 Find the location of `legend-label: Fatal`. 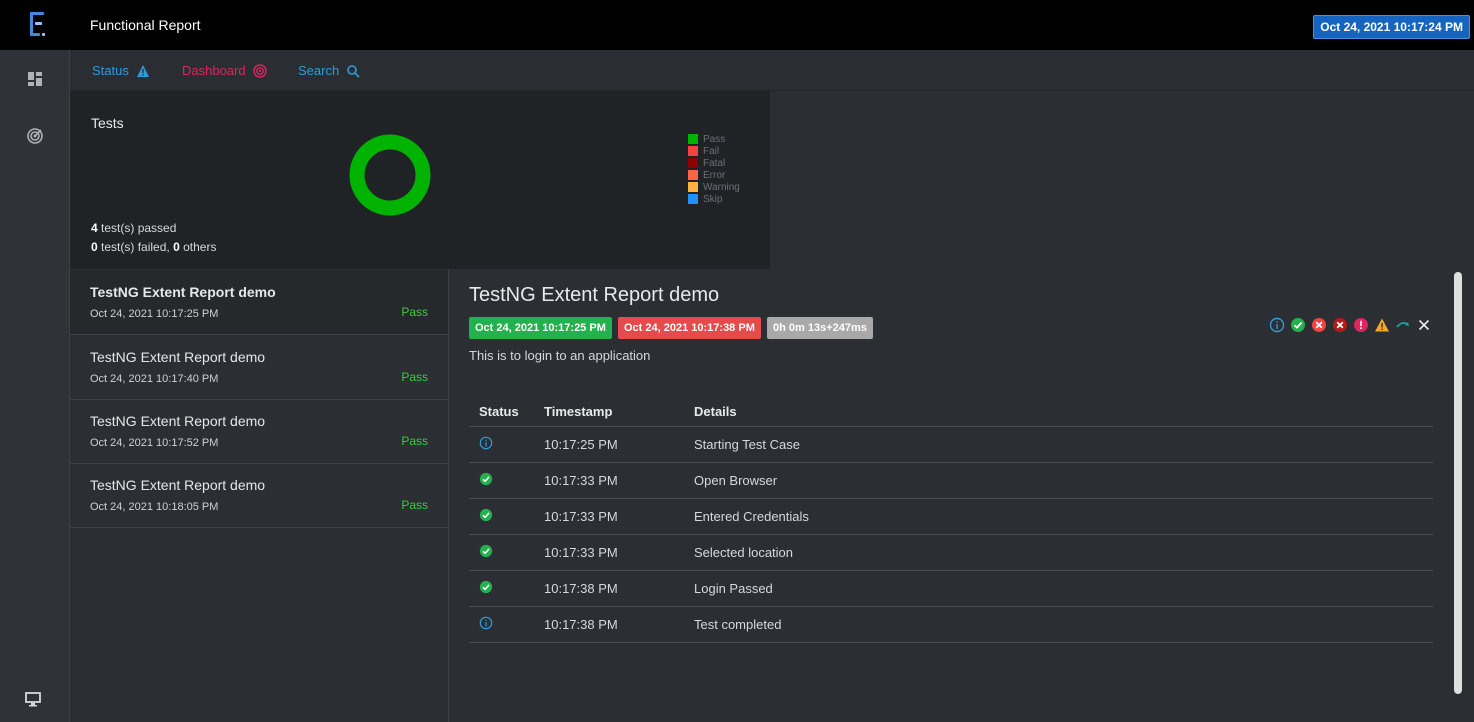

legend-label: Fatal is located at coordinates (714, 163).